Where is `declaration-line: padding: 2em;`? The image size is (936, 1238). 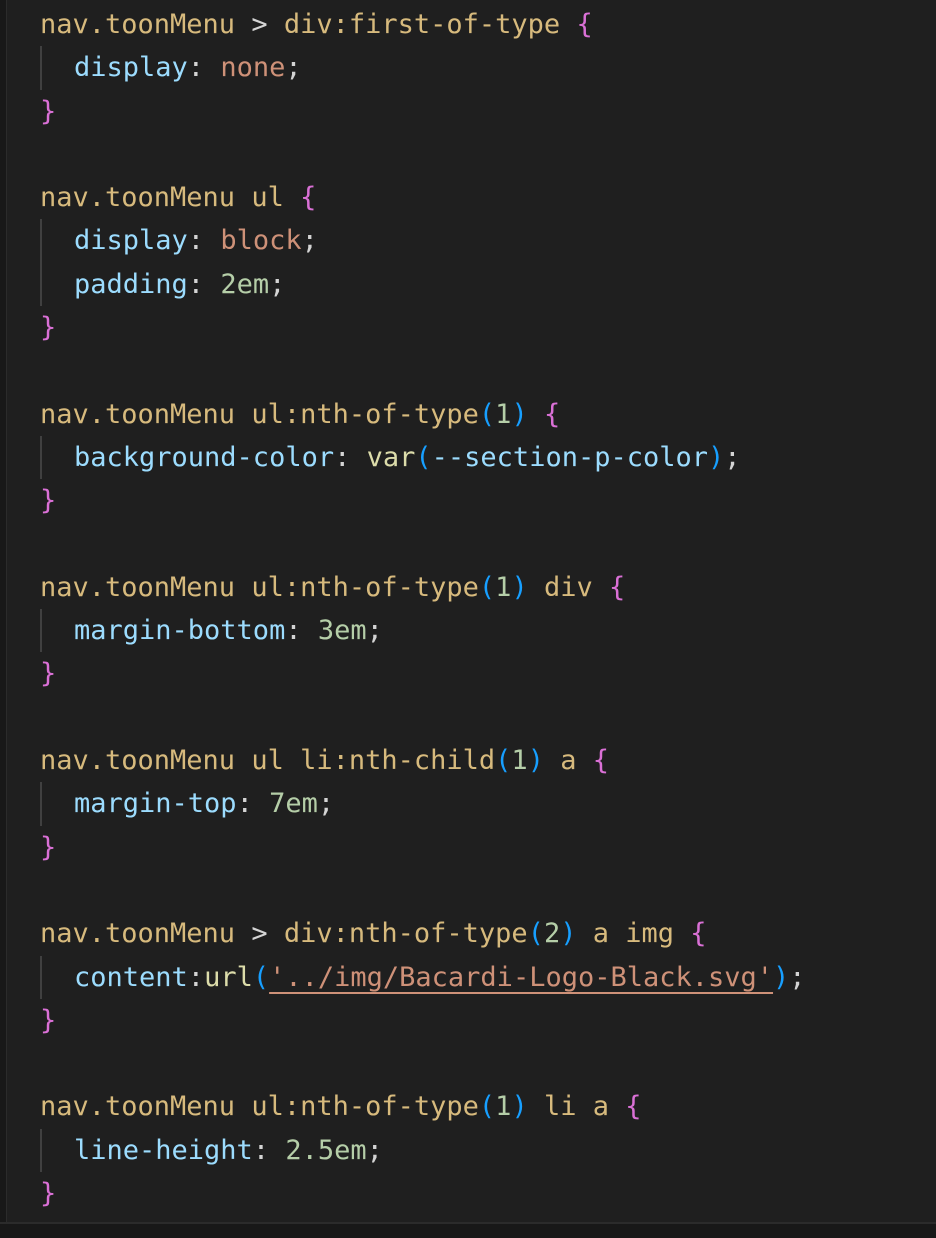 declaration-line: padding: 2em; is located at coordinates (485, 284).